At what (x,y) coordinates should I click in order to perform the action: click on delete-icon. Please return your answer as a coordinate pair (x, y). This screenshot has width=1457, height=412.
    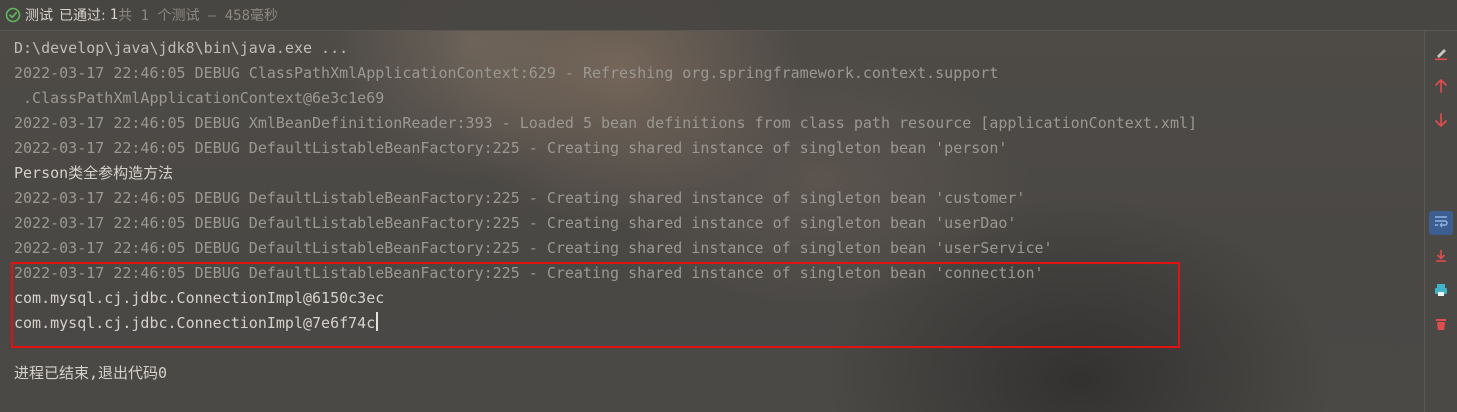
    Looking at the image, I should click on (1441, 326).